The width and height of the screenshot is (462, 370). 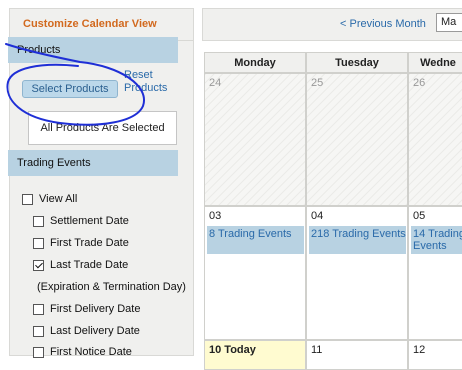 I want to click on calendar-day-cell: 26, so click(x=435, y=139).